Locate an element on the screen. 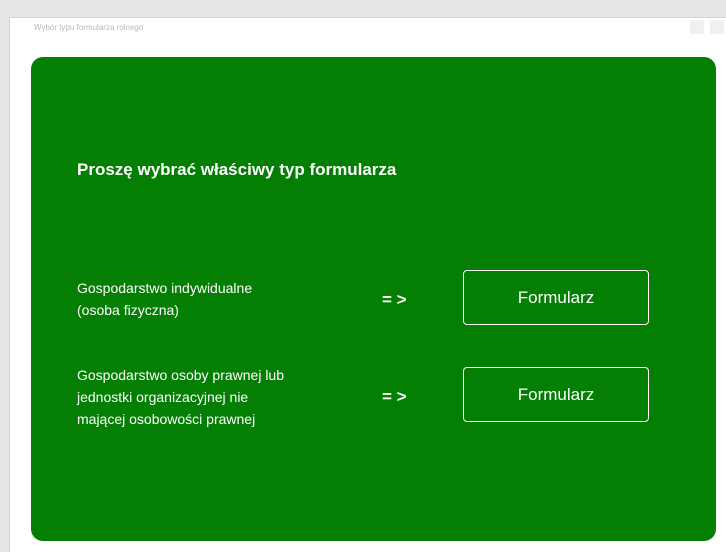 The image size is (726, 552). minimize-button is located at coordinates (697, 27).